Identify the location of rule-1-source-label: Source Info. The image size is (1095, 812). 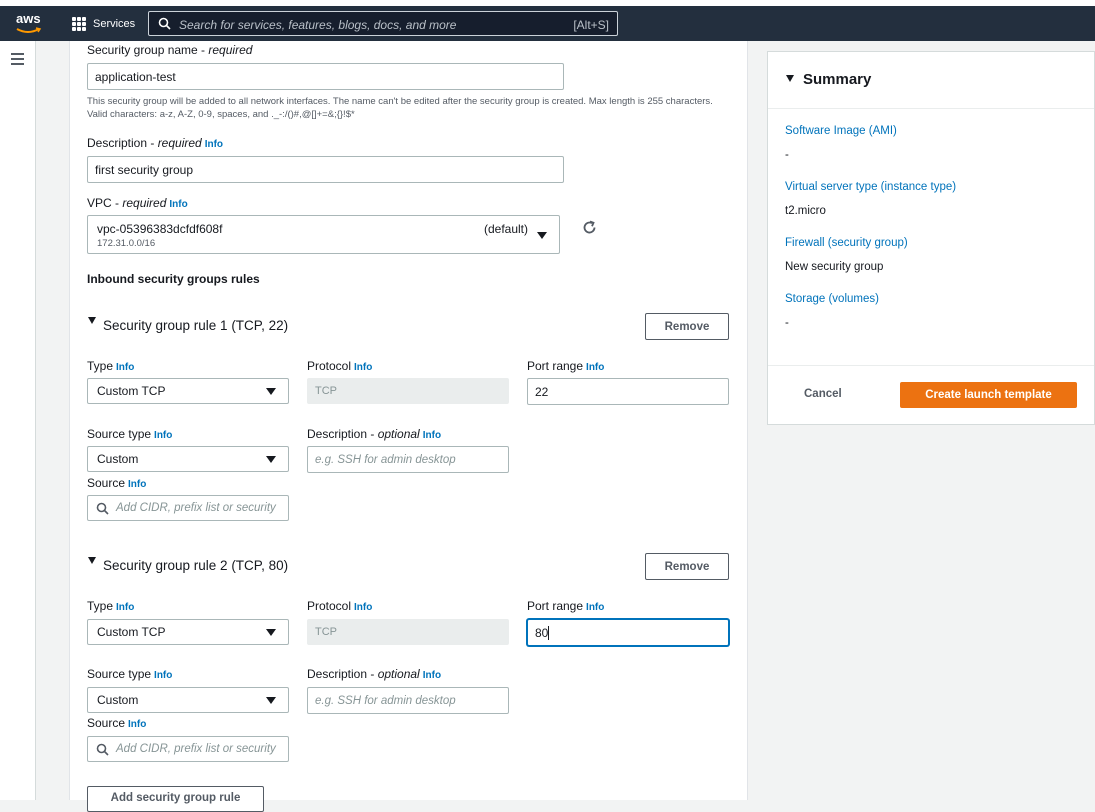
(117, 483).